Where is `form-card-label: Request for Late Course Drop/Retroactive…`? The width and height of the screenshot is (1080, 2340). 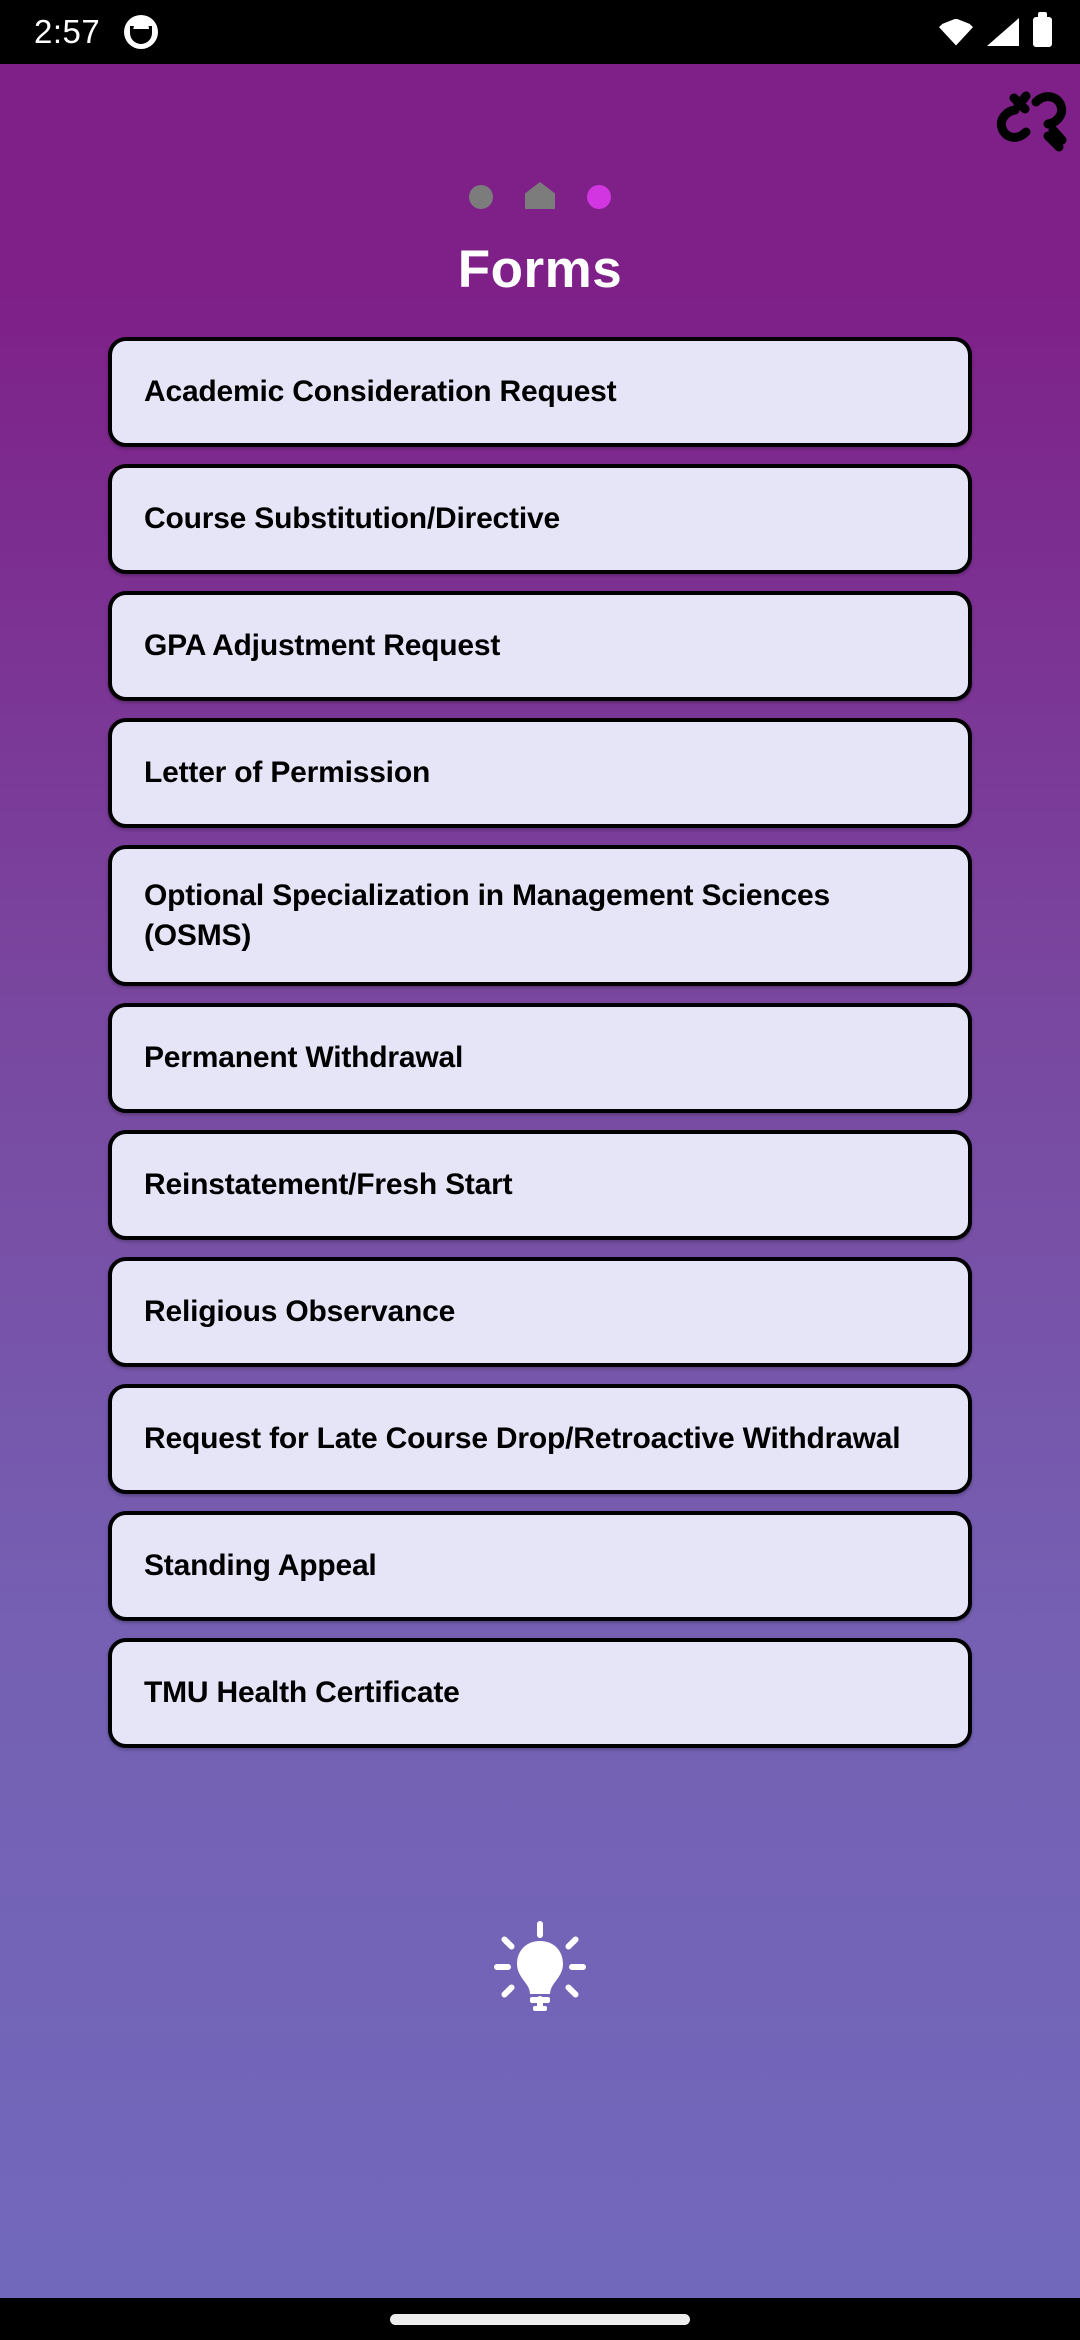 form-card-label: Request for Late Course Drop/Retroactive… is located at coordinates (522, 1439).